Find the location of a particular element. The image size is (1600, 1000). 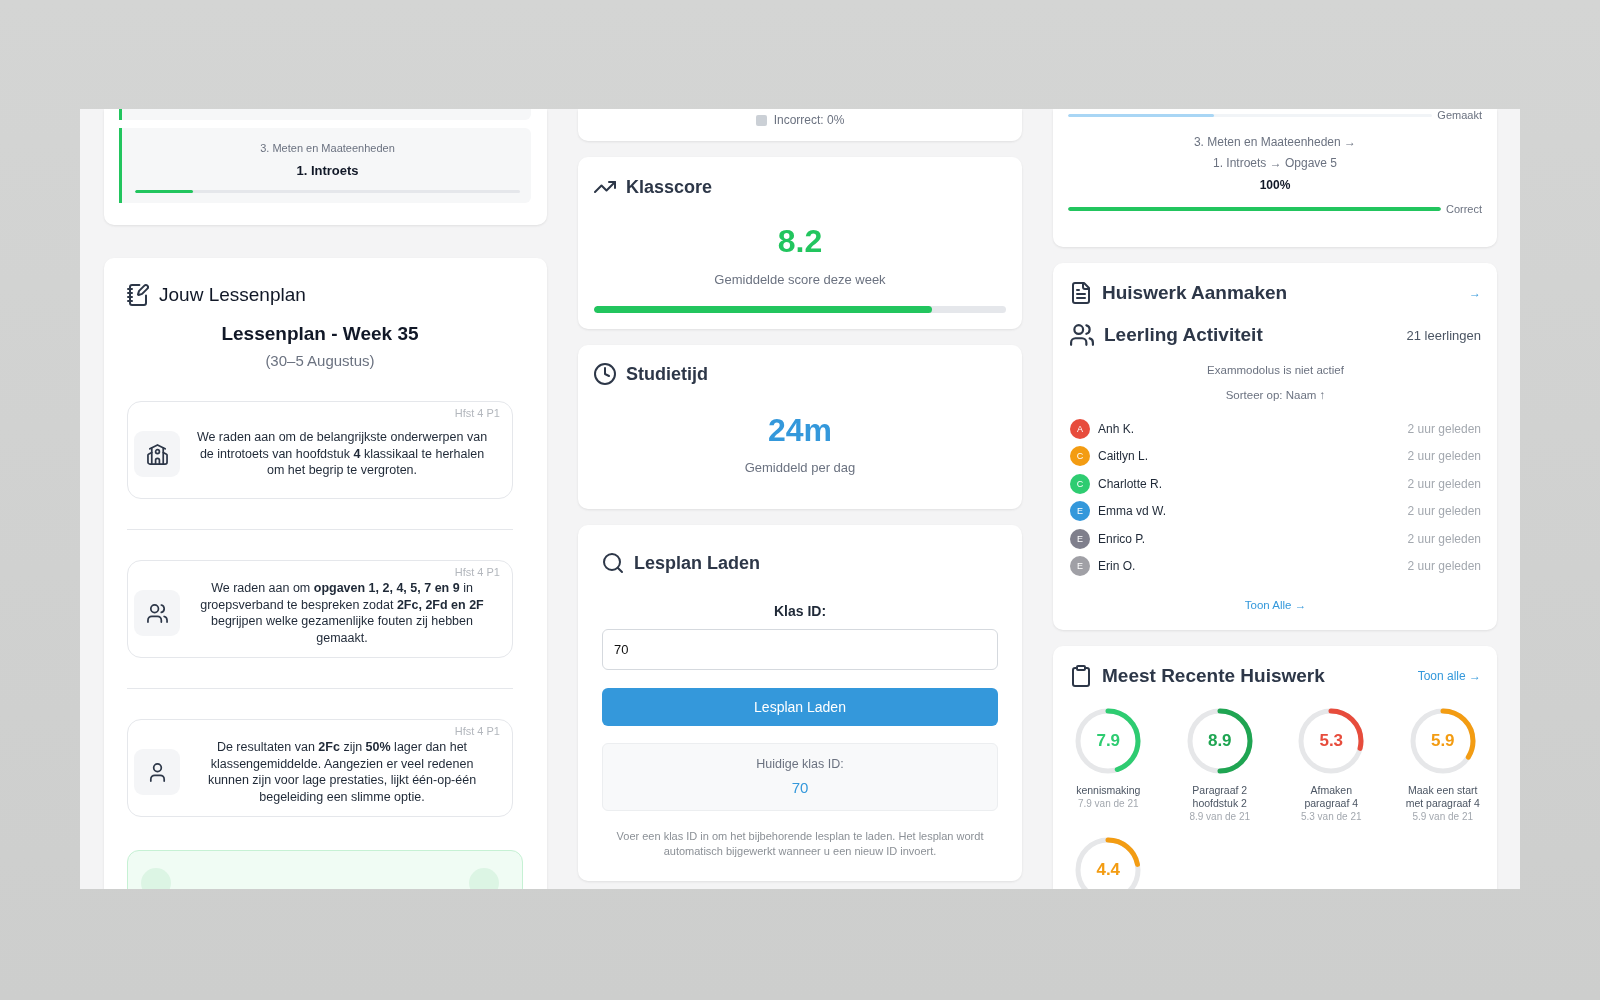

legend-label: Incorrect: 0% is located at coordinates (809, 120).